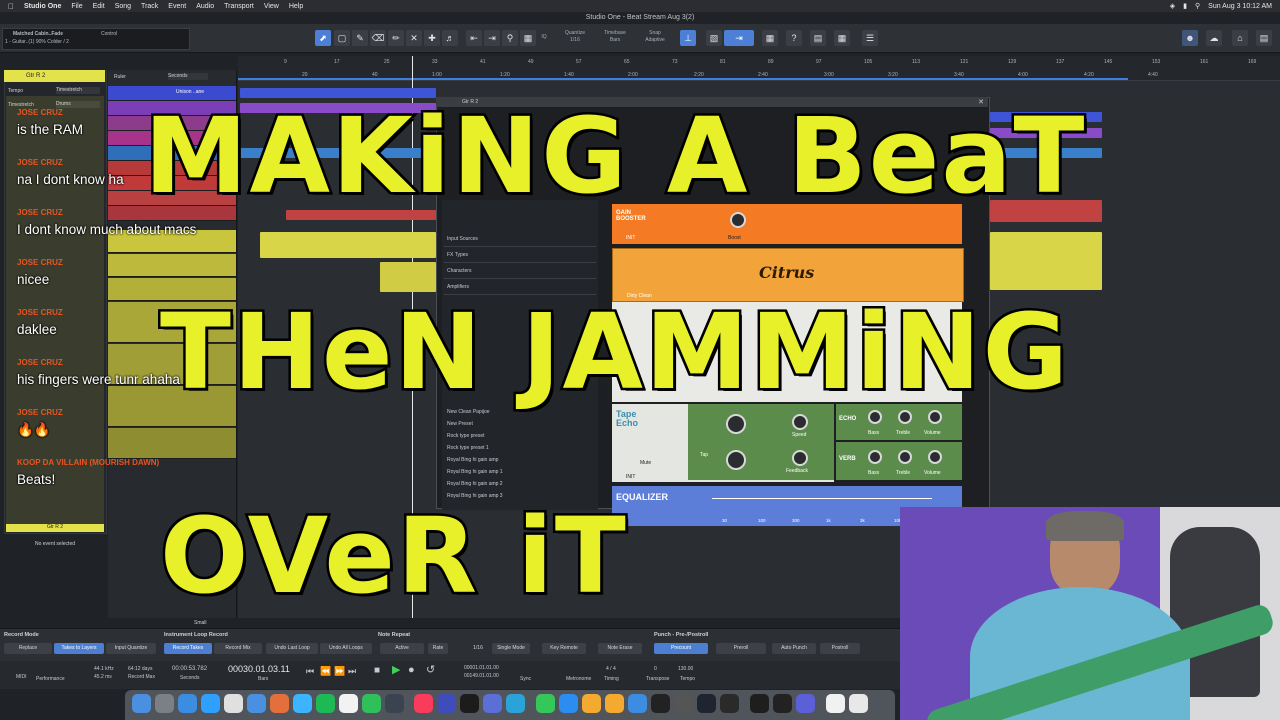 The width and height of the screenshot is (1280, 720). What do you see at coordinates (578, 679) in the screenshot?
I see `metronome-label: Metronome` at bounding box center [578, 679].